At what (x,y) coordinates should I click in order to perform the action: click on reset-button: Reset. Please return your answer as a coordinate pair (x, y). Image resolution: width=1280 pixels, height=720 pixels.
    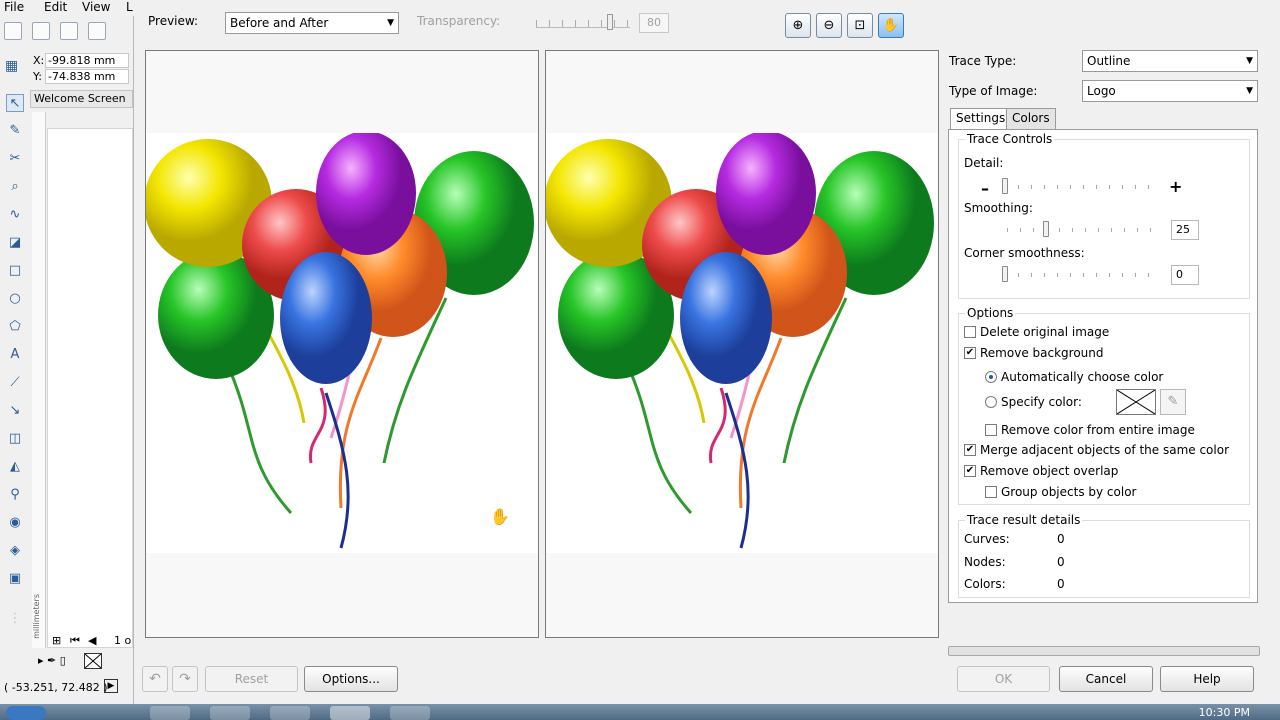
    Looking at the image, I should click on (251, 679).